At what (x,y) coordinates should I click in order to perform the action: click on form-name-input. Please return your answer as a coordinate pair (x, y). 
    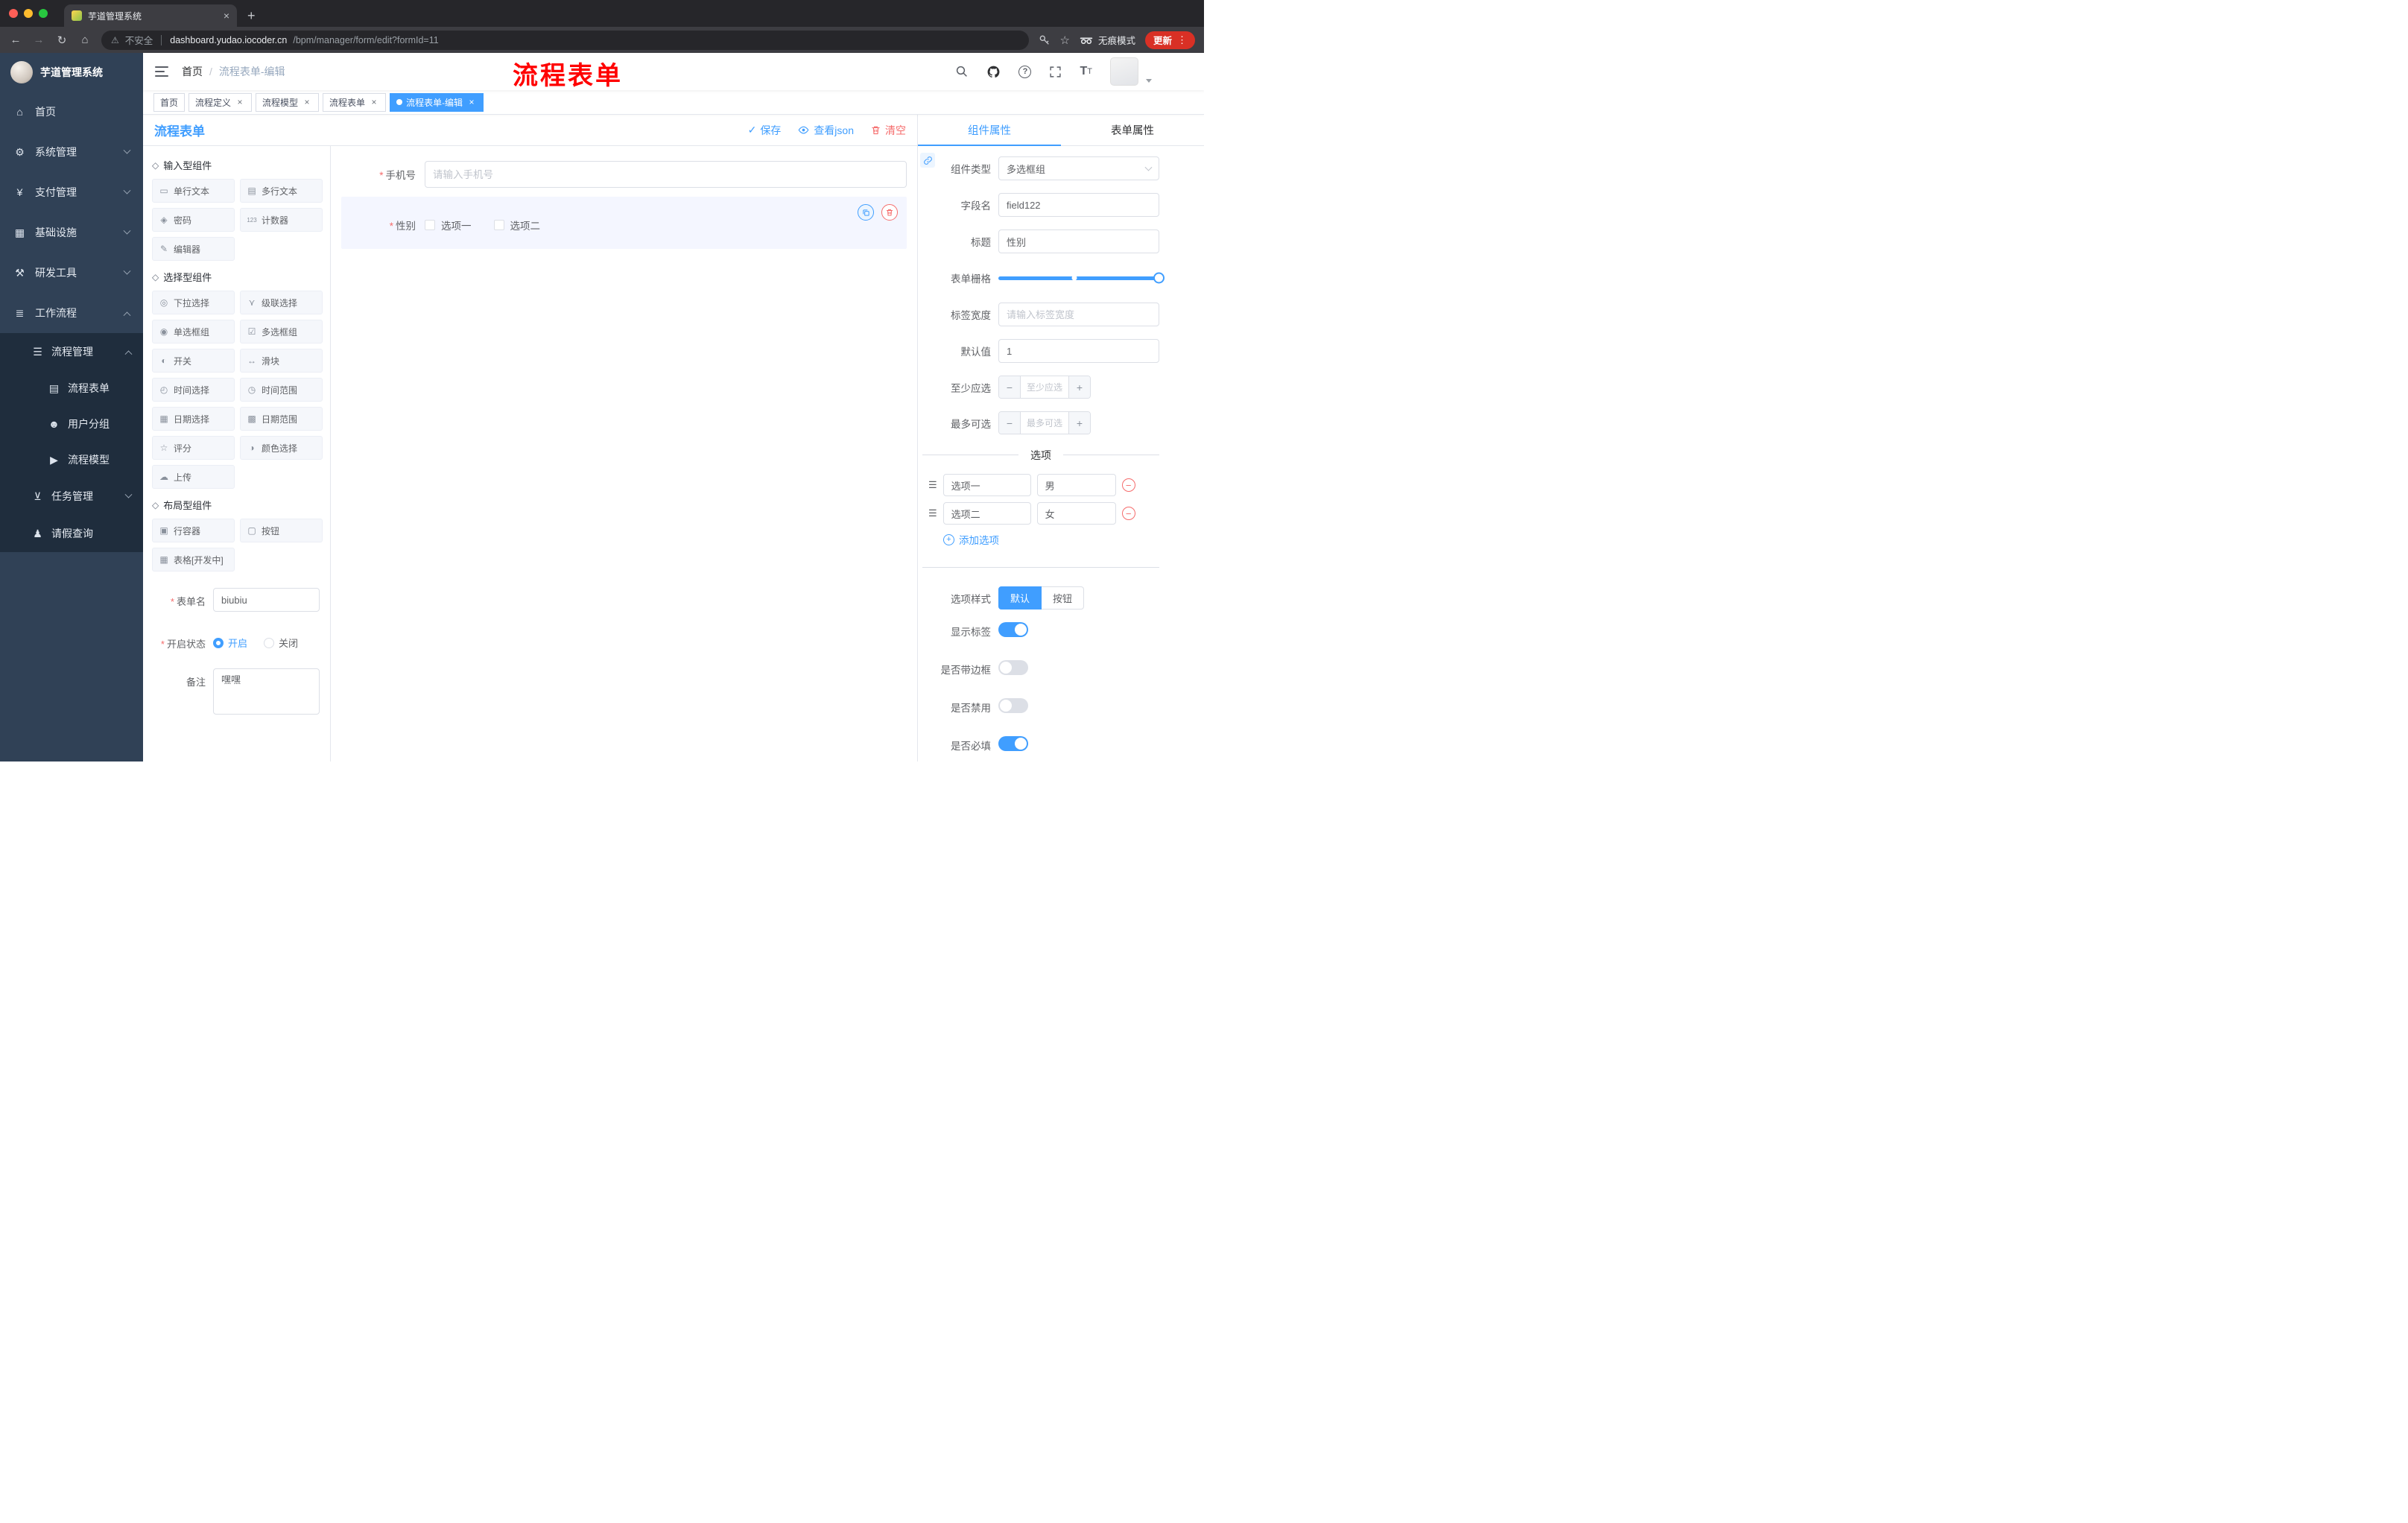
    Looking at the image, I should click on (266, 600).